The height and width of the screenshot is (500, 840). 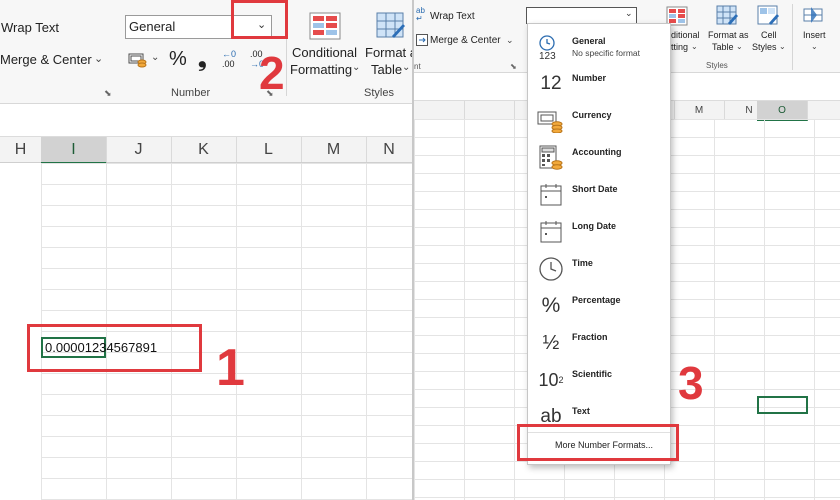 I want to click on format-option-currency: Currency, so click(x=599, y=120).